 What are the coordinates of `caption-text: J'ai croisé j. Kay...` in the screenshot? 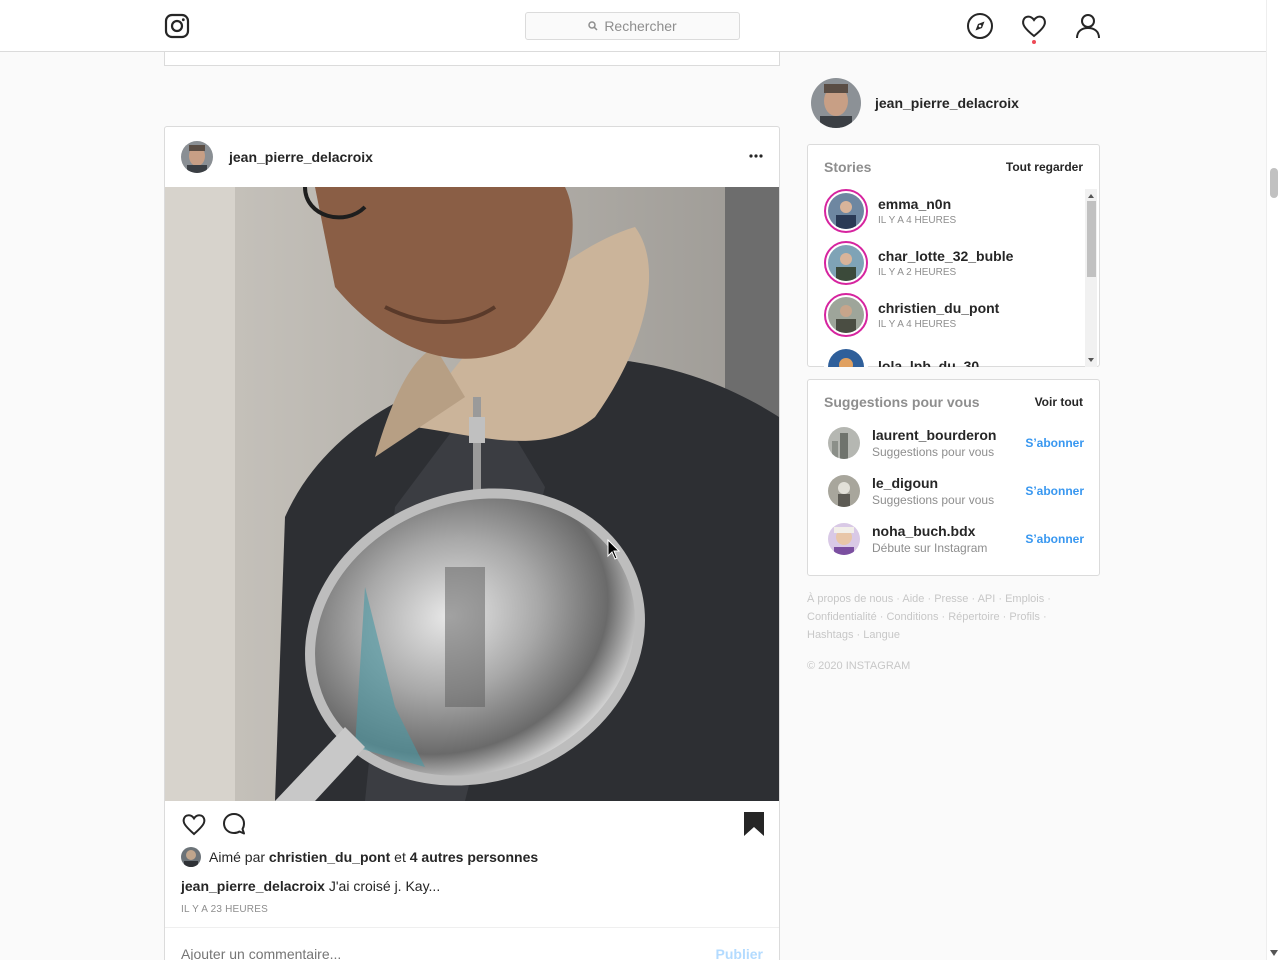 It's located at (384, 886).